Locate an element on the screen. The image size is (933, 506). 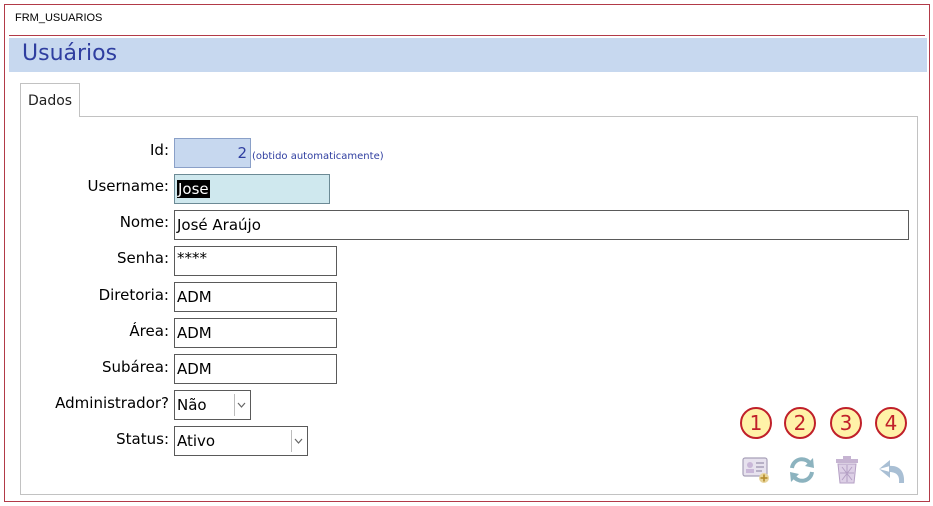
diretoria-label: Diretoria: is located at coordinates (133, 295).